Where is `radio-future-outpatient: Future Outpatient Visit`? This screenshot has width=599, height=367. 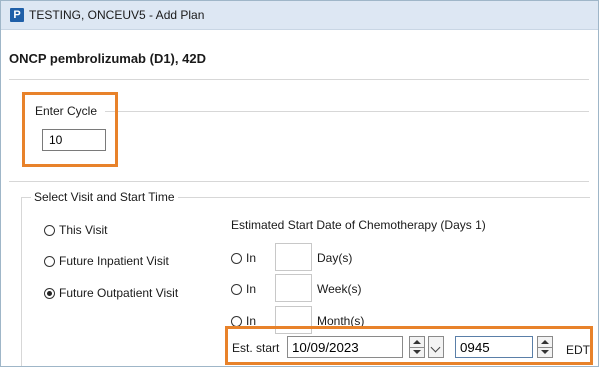 radio-future-outpatient: Future Outpatient Visit is located at coordinates (111, 293).